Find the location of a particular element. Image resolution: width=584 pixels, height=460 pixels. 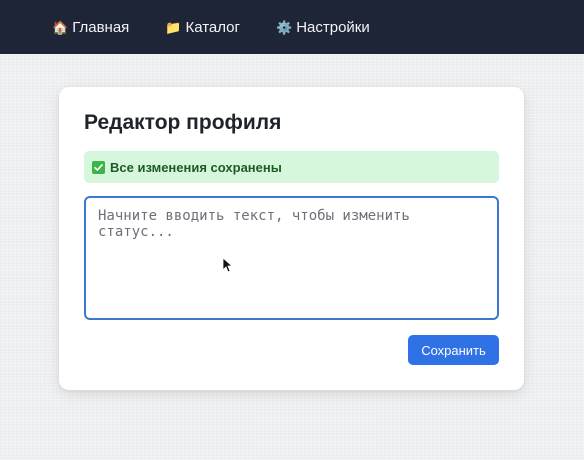

nav-item-label: Каталог is located at coordinates (212, 27).